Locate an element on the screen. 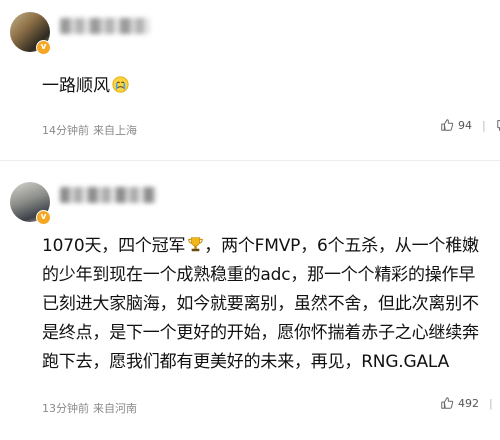  comment-actions: 492 | is located at coordinates (470, 403).